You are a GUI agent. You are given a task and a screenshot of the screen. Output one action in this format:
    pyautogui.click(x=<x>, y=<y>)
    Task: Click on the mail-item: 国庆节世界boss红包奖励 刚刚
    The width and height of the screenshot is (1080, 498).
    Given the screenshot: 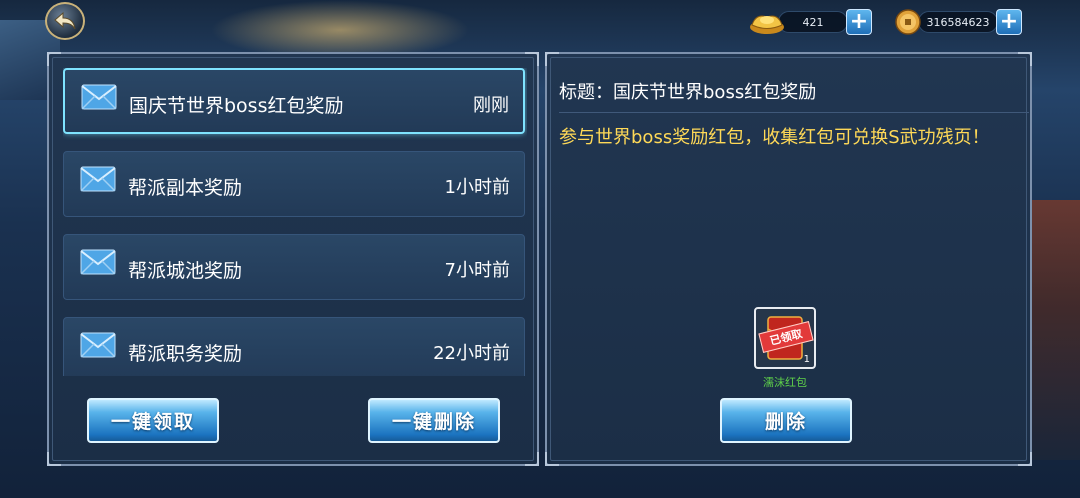 What is the action you would take?
    pyautogui.click(x=294, y=101)
    